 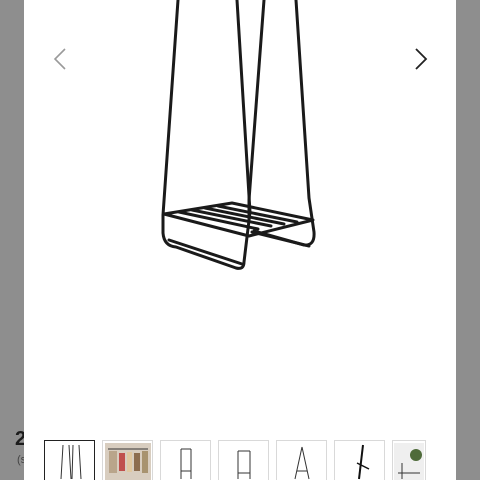 I want to click on thumbnail-rack-side, so click(x=185, y=460).